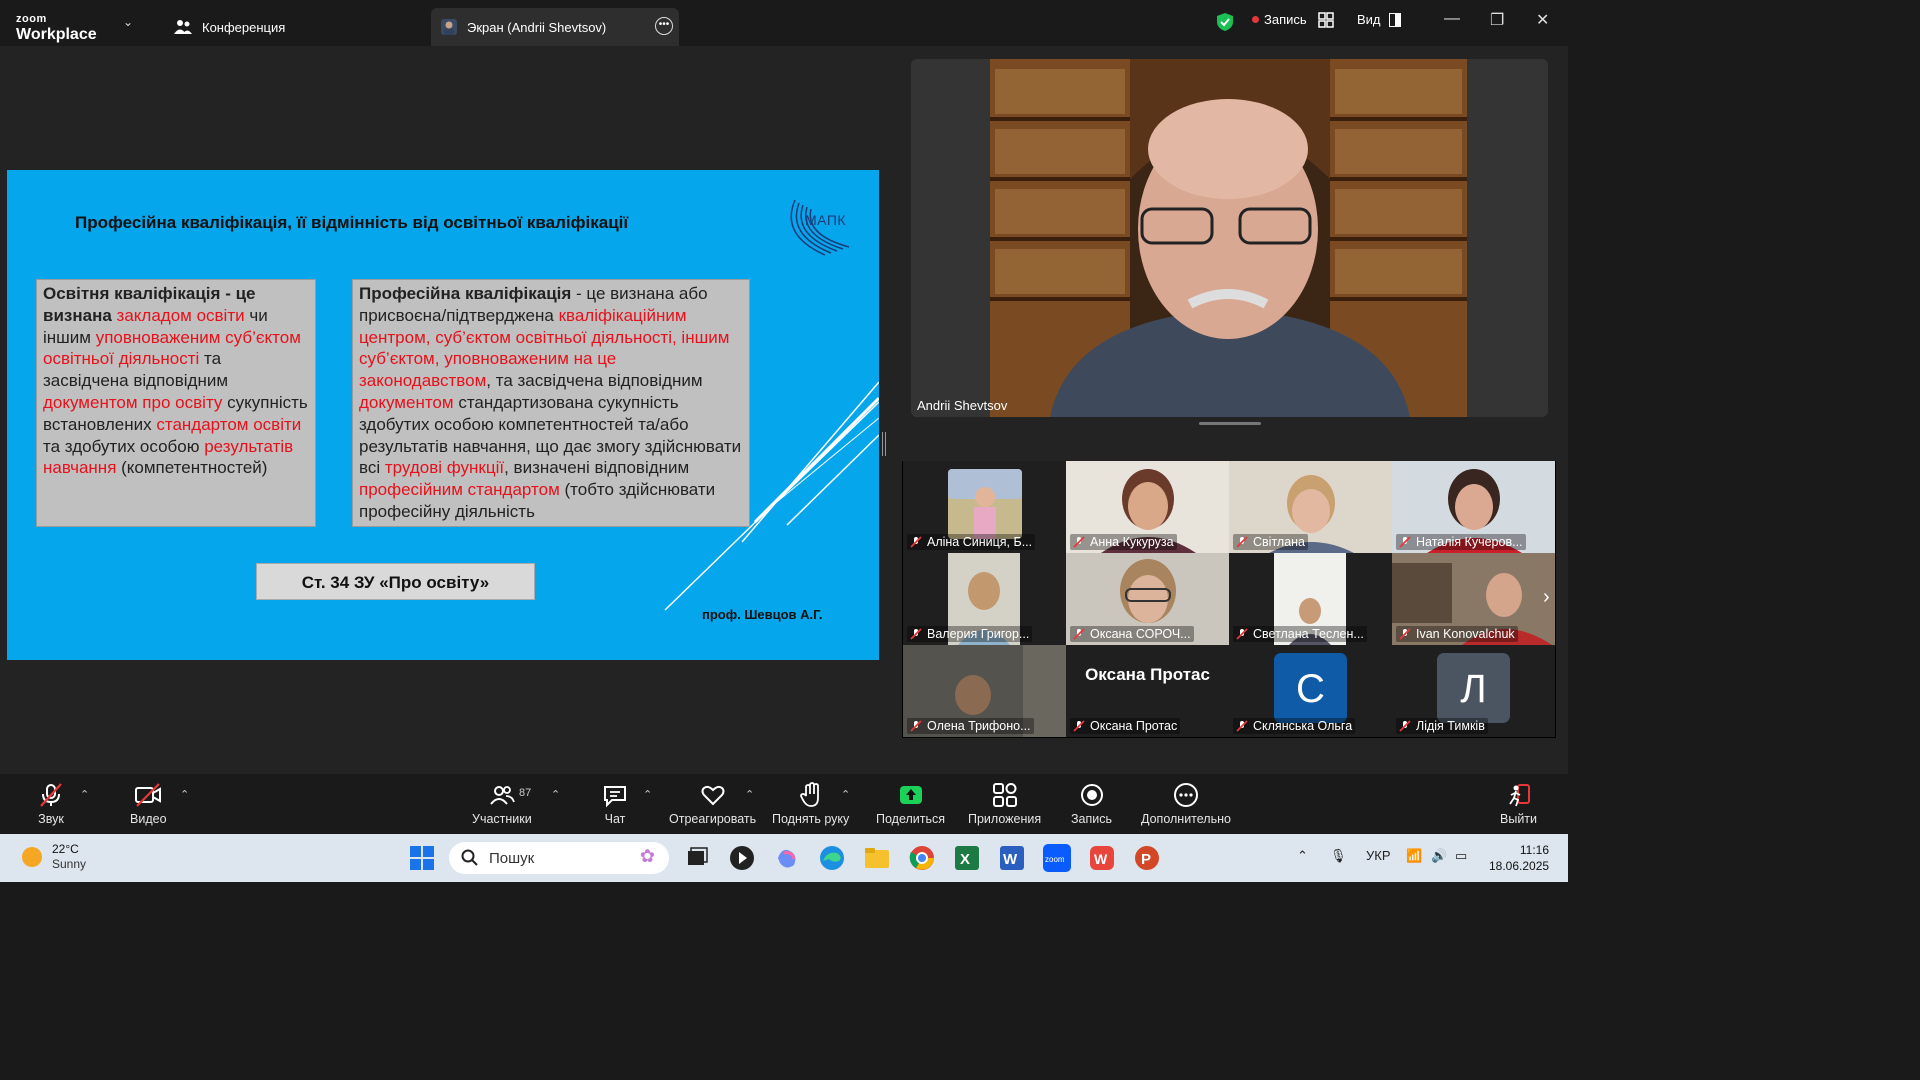 The image size is (1920, 1080). What do you see at coordinates (787, 858) in the screenshot?
I see `copilot-icon` at bounding box center [787, 858].